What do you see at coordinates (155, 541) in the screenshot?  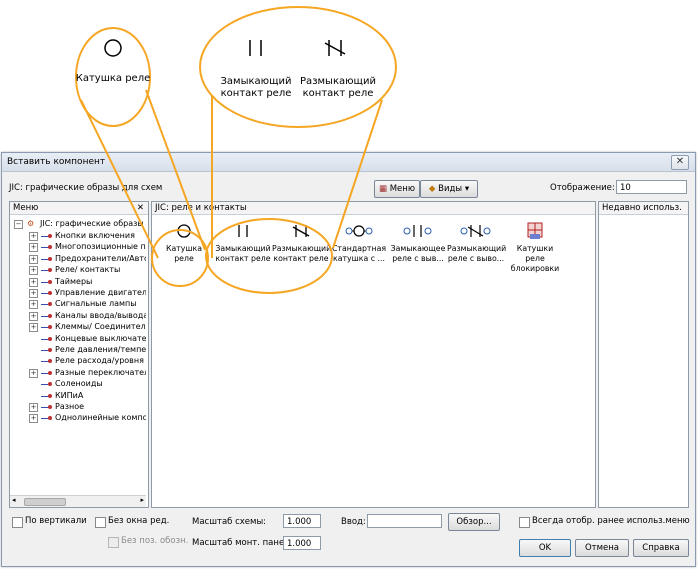 I see `no-pos-label: Без поз. обозн.` at bounding box center [155, 541].